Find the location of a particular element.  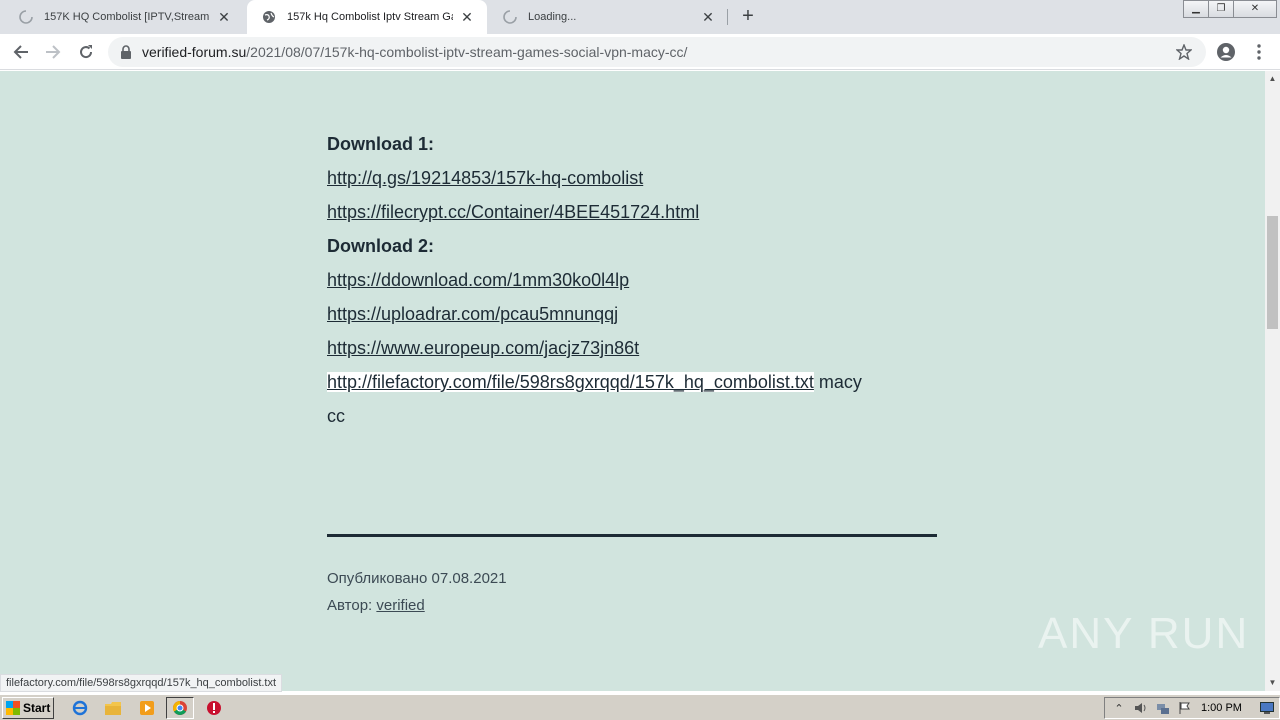

system-tray: ⌃ 1:00 PM is located at coordinates (1192, 708).